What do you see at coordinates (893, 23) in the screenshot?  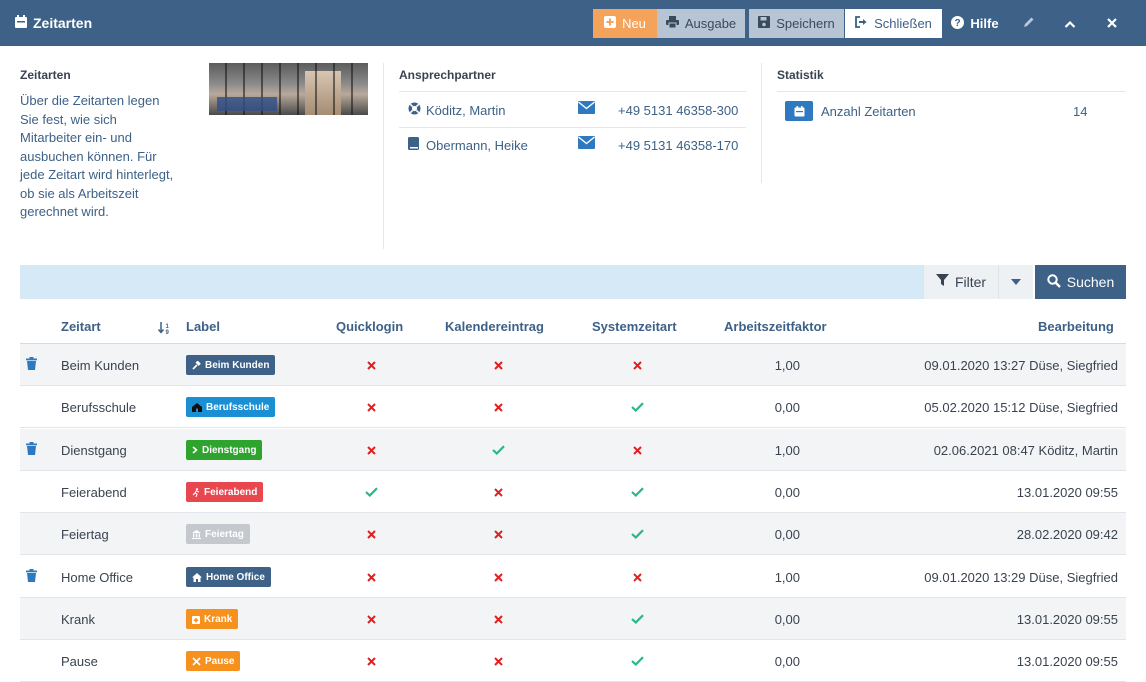 I see `close-view-button: Schließen` at bounding box center [893, 23].